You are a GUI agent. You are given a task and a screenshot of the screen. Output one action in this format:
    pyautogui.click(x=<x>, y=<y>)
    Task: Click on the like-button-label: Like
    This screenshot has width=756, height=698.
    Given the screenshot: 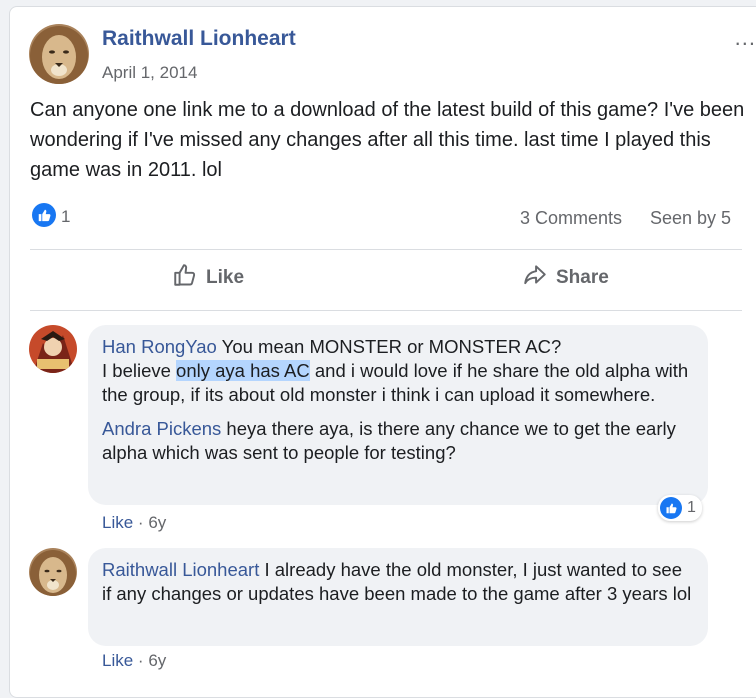 What is the action you would take?
    pyautogui.click(x=225, y=277)
    